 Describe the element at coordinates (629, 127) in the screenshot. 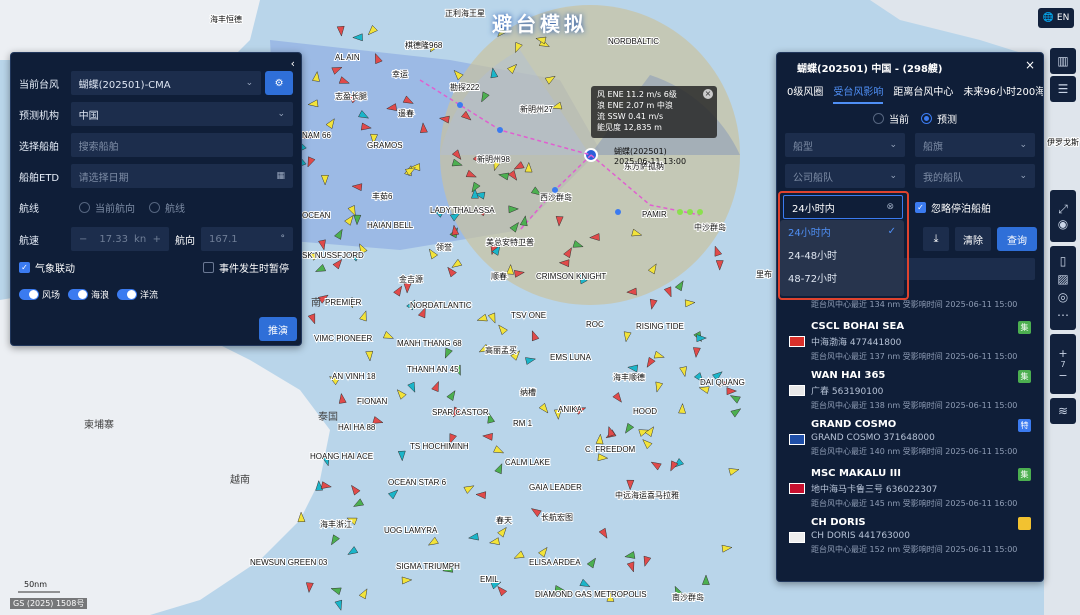

I see `tooltip-visibility: 能见度 12,835 m` at that location.